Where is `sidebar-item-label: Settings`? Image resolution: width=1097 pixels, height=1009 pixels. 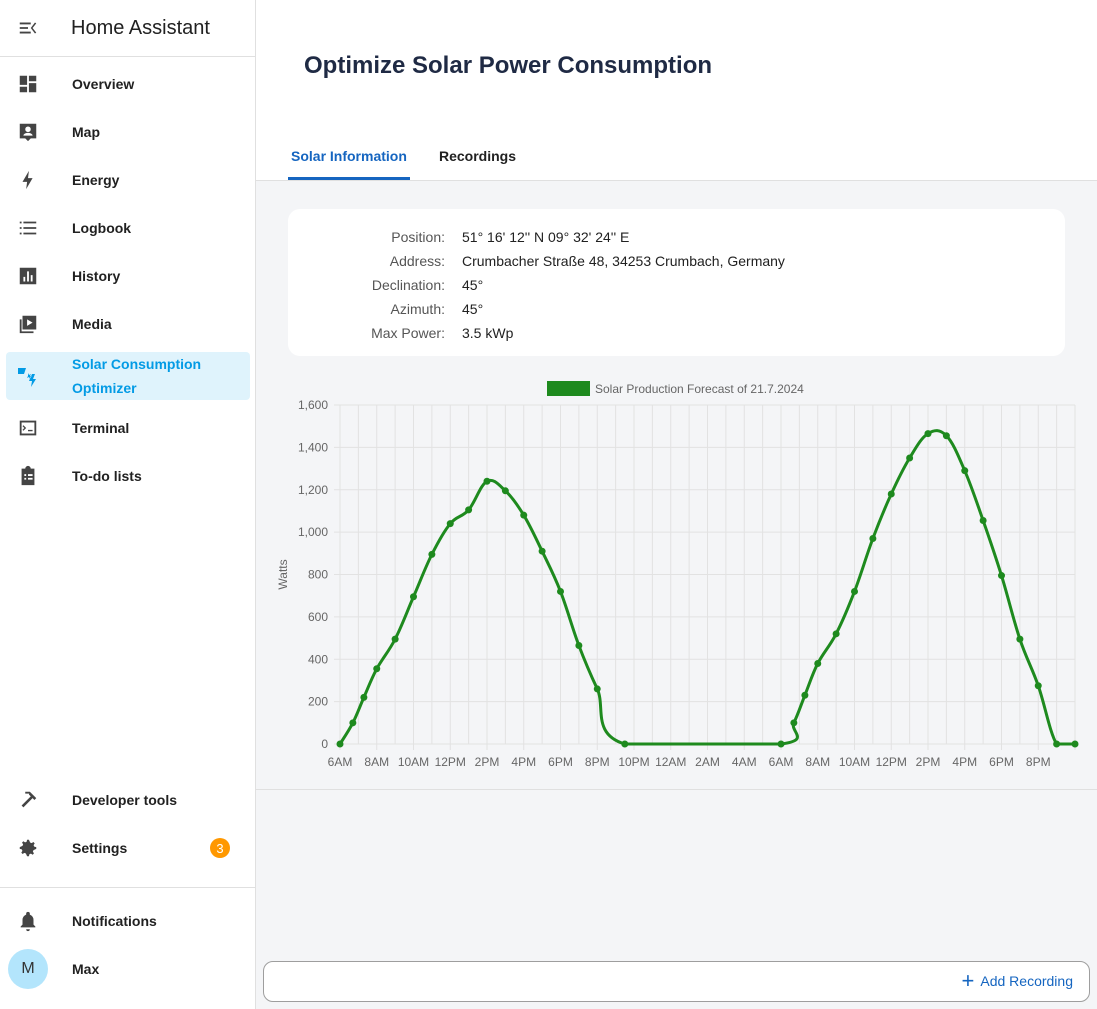
sidebar-item-label: Settings is located at coordinates (100, 848).